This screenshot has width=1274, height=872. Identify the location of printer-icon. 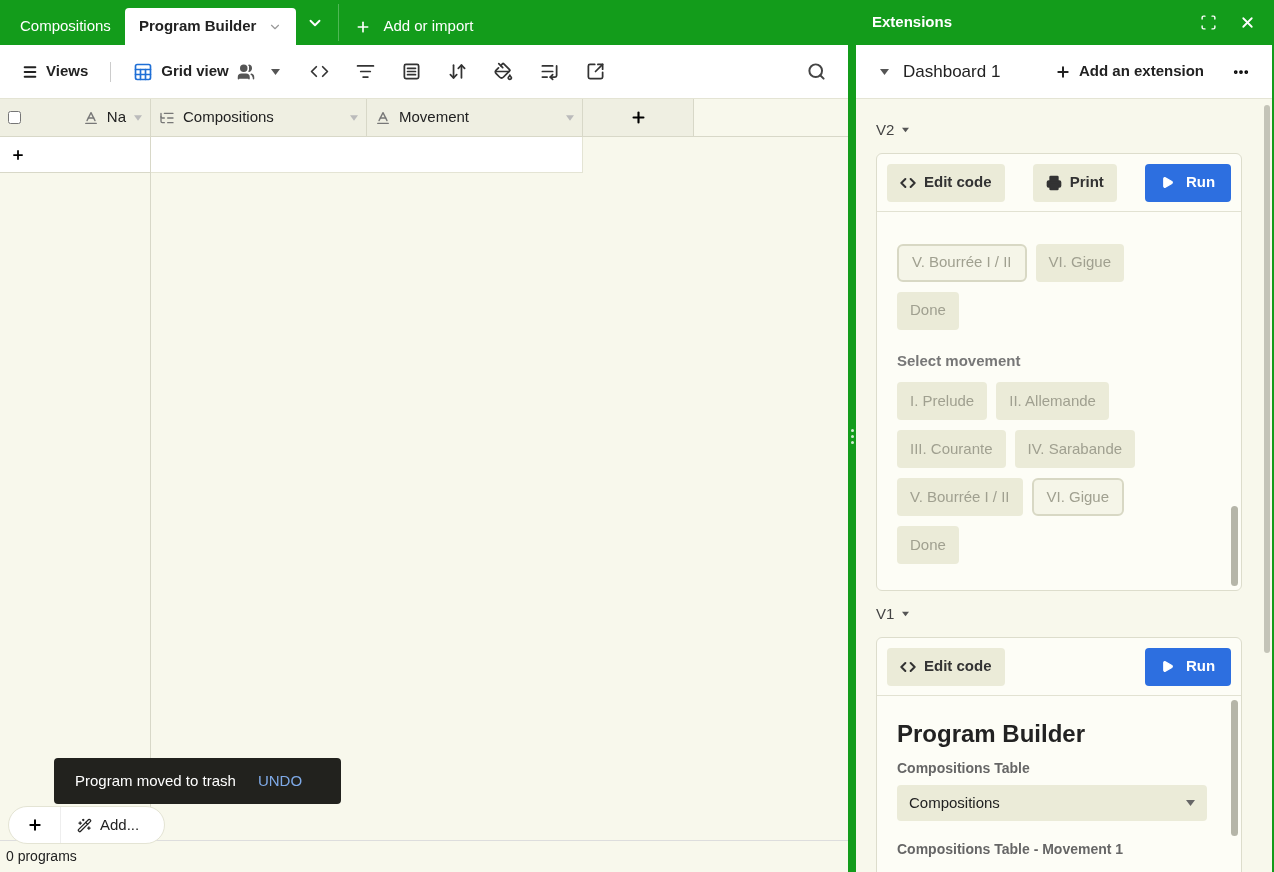
(1053, 182).